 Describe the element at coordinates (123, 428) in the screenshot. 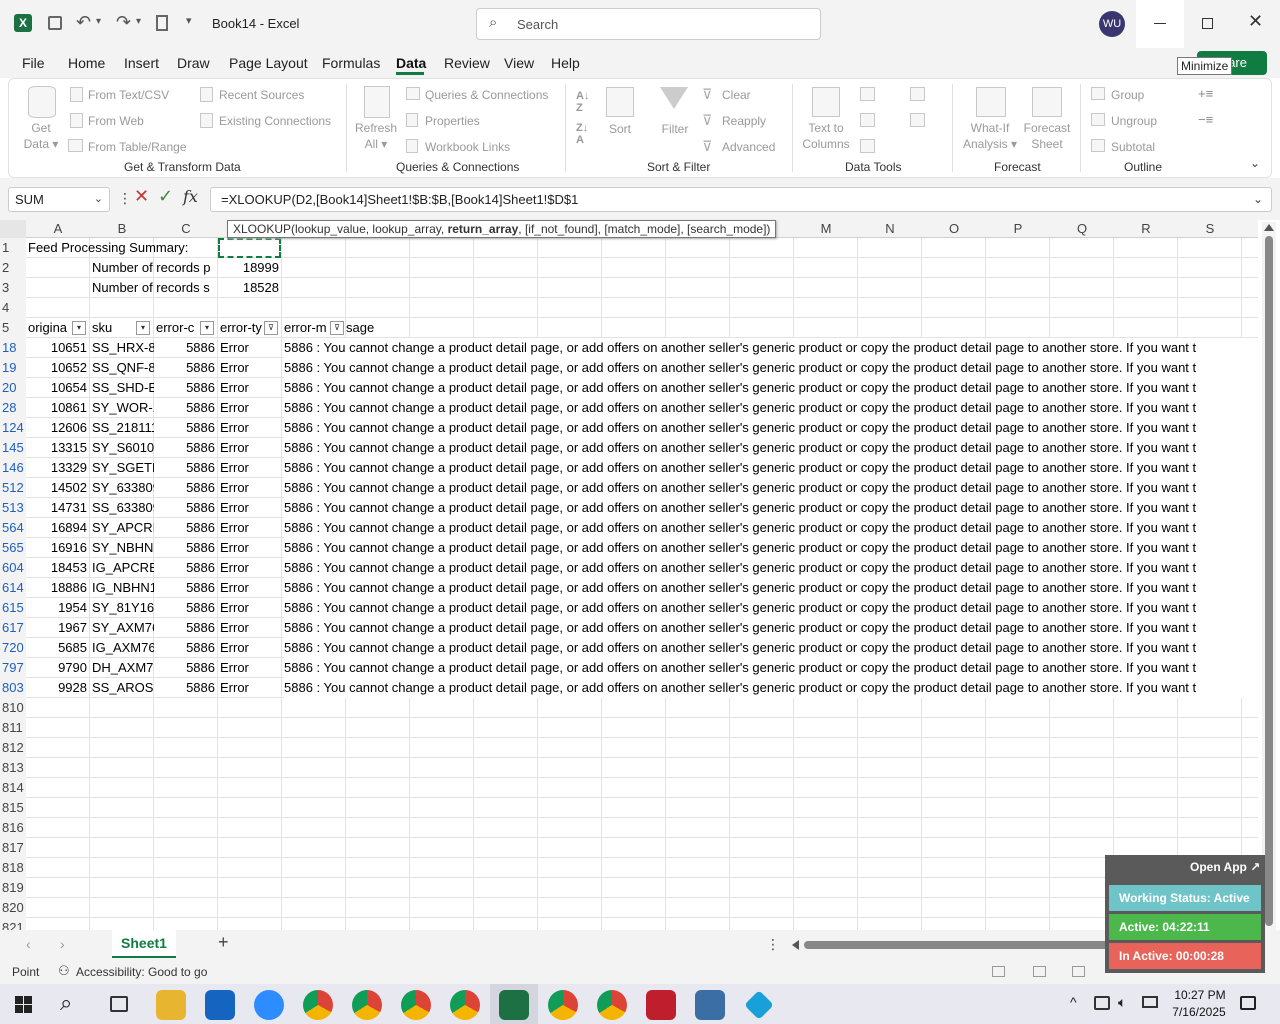

I see `cell-sku: SS_218111` at that location.